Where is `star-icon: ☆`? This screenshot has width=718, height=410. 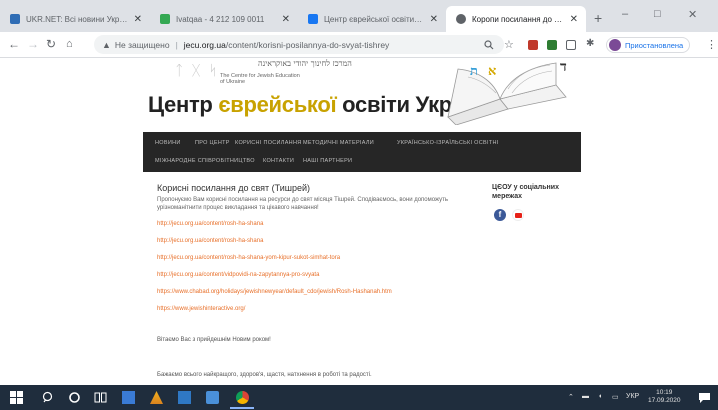 star-icon: ☆ is located at coordinates (509, 44).